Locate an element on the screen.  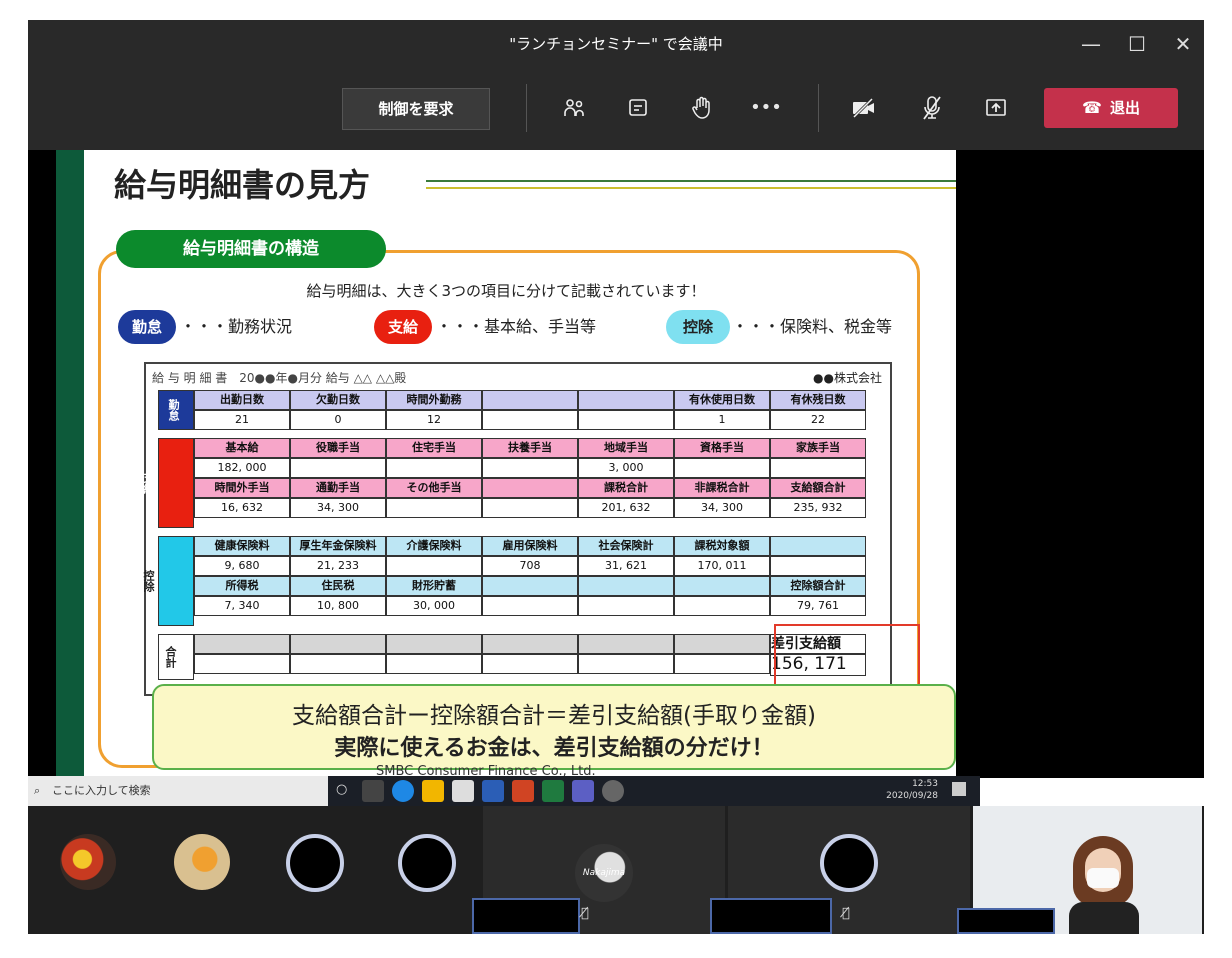
app-icon is located at coordinates (613, 791).